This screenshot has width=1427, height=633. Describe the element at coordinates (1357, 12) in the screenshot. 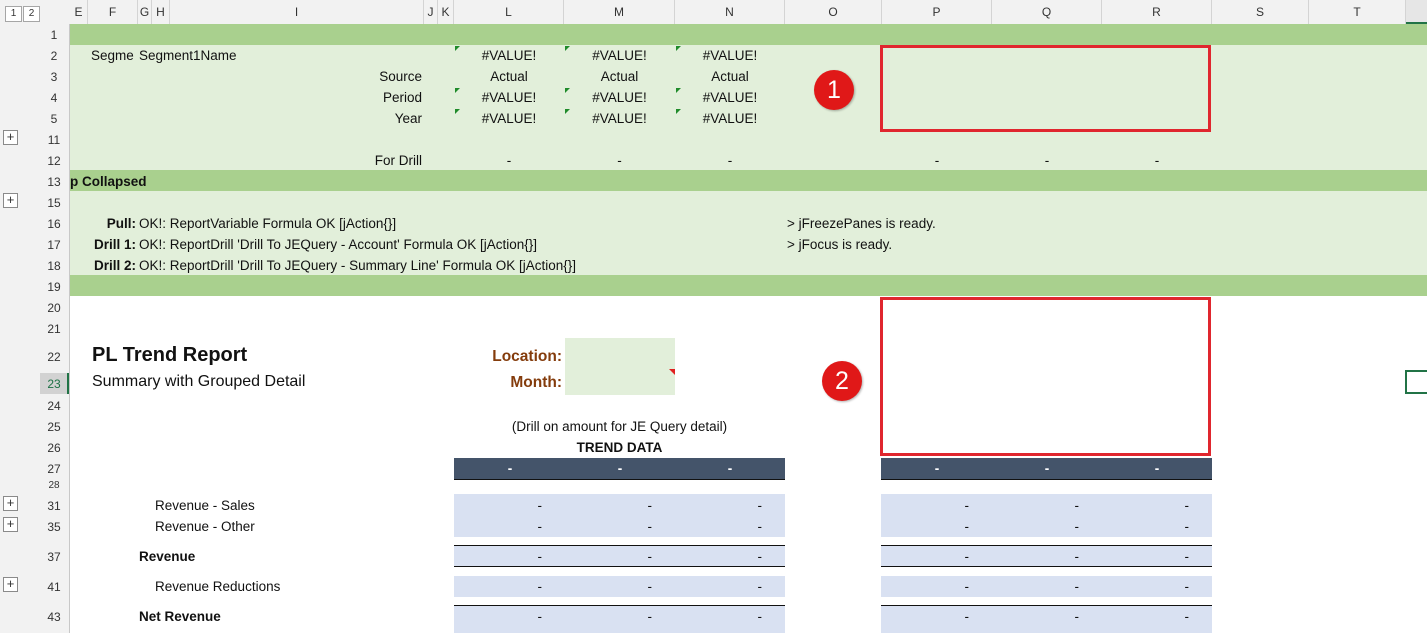

I see `column-header-T: T` at that location.